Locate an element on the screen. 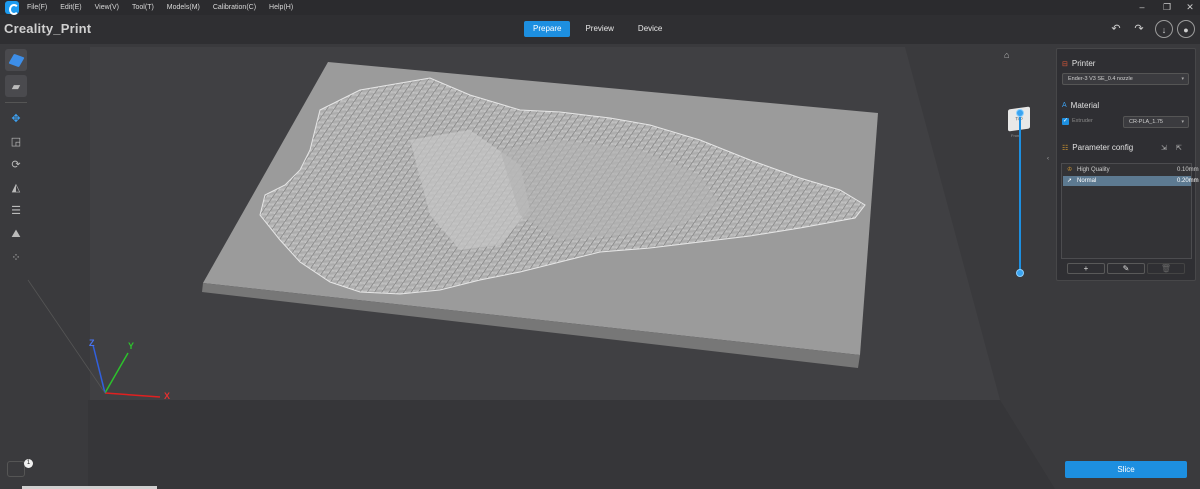  menu-tool: Tool(T) is located at coordinates (143, 7).